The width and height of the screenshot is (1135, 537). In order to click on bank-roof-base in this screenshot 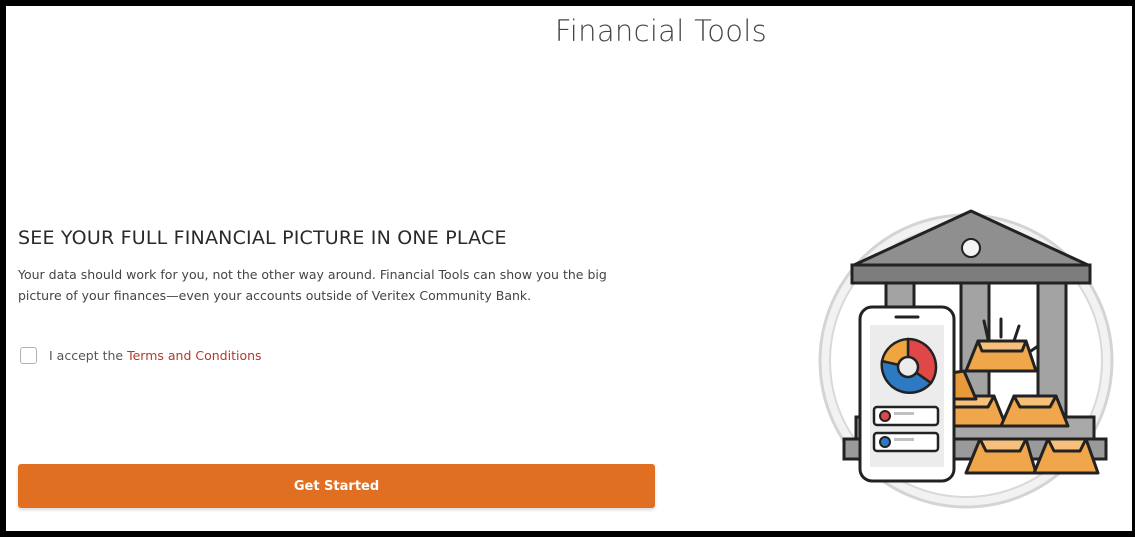, I will do `click(971, 274)`.